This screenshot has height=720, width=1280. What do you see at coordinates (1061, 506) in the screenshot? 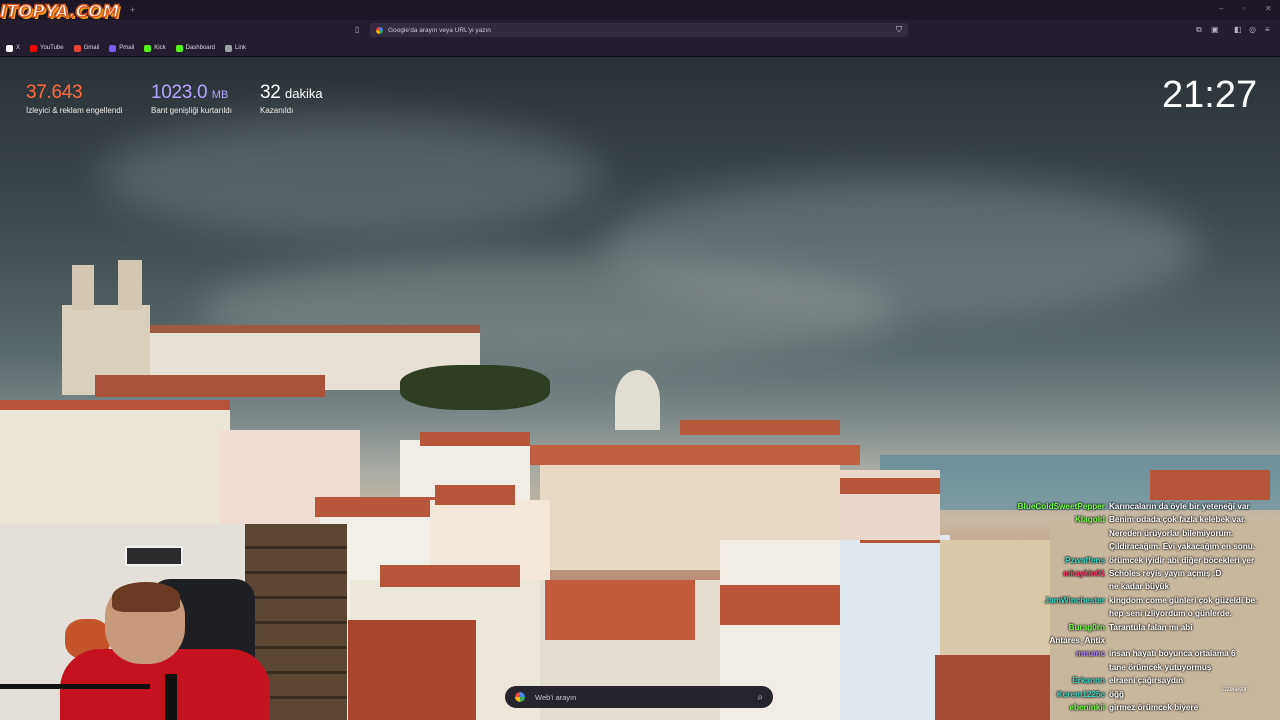
I see `chat-username: BlueColdSweetPepper` at bounding box center [1061, 506].